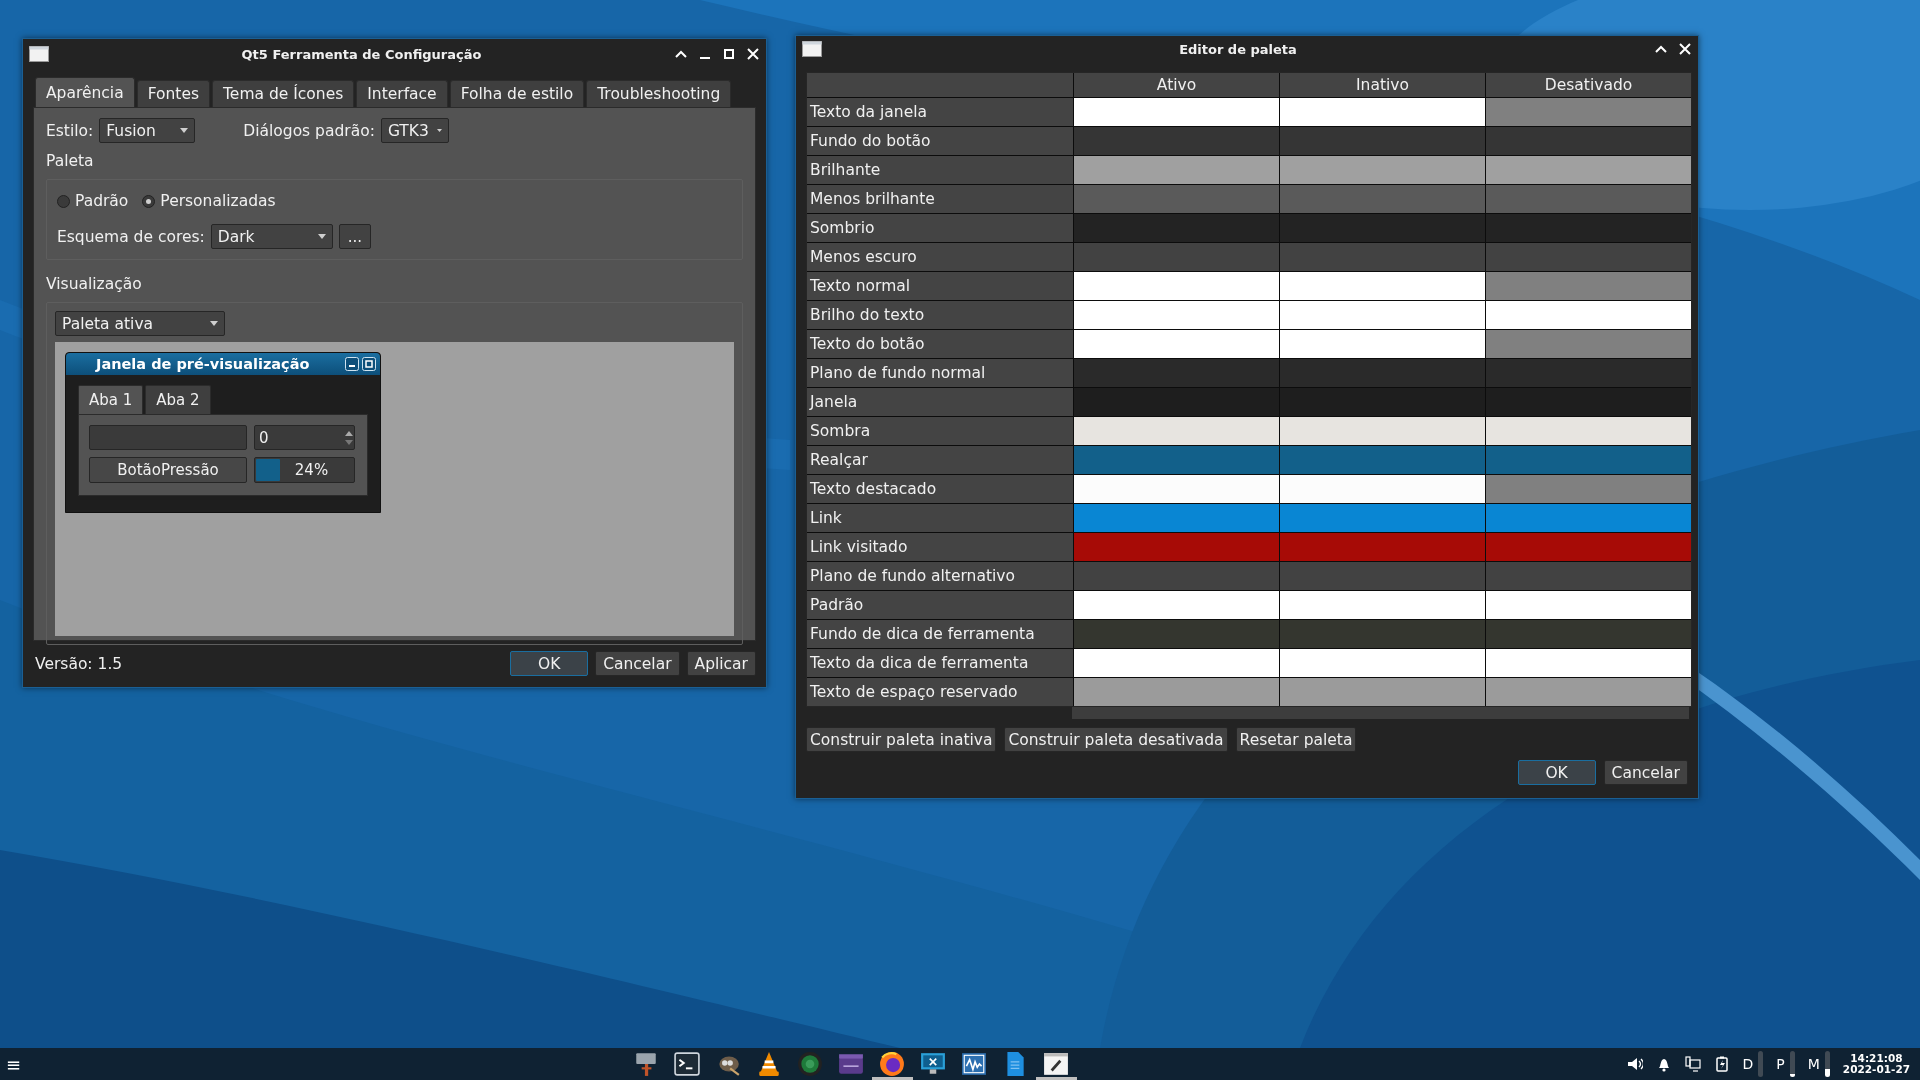 This screenshot has height=1080, width=1920. Describe the element at coordinates (168, 470) in the screenshot. I see `push-button: BotãoPressão` at that location.